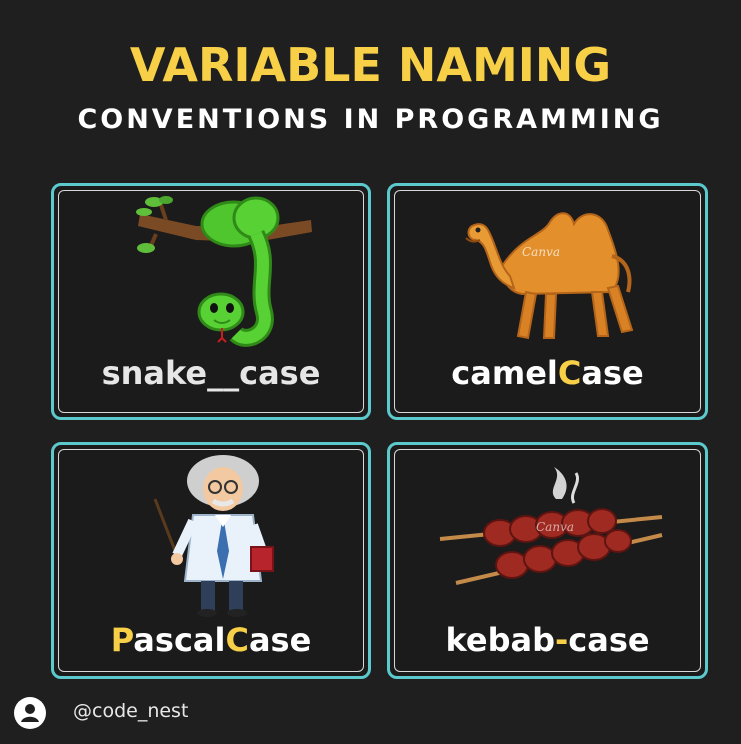 The width and height of the screenshot is (741, 744). What do you see at coordinates (224, 271) in the screenshot?
I see `snake-icon` at bounding box center [224, 271].